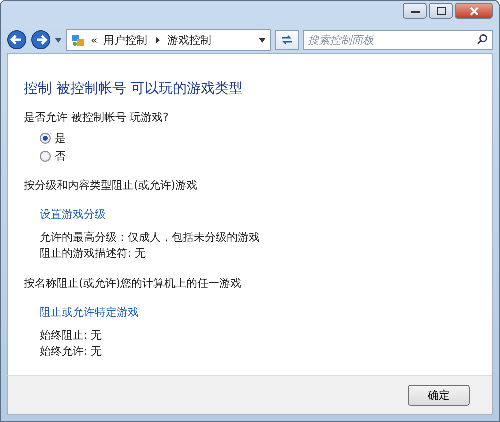 Image resolution: width=500 pixels, height=422 pixels. Describe the element at coordinates (133, 284) in the screenshot. I see `section-heading: 按名称阻止(或允许)您的计算机上的任一游戏` at that location.